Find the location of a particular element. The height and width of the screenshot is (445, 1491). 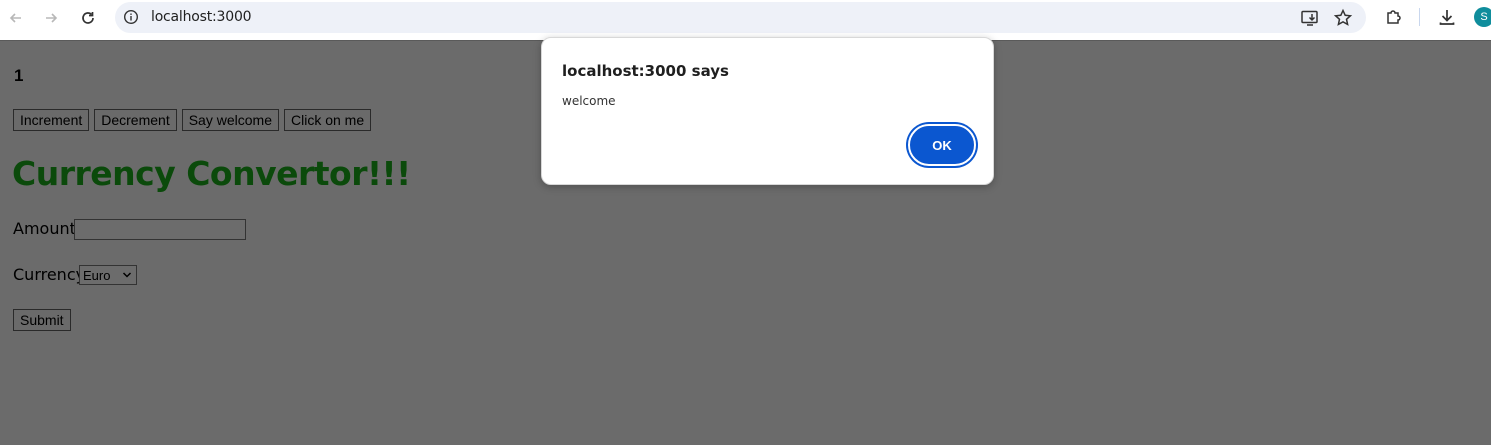

arrow-left-icon is located at coordinates (15, 18).